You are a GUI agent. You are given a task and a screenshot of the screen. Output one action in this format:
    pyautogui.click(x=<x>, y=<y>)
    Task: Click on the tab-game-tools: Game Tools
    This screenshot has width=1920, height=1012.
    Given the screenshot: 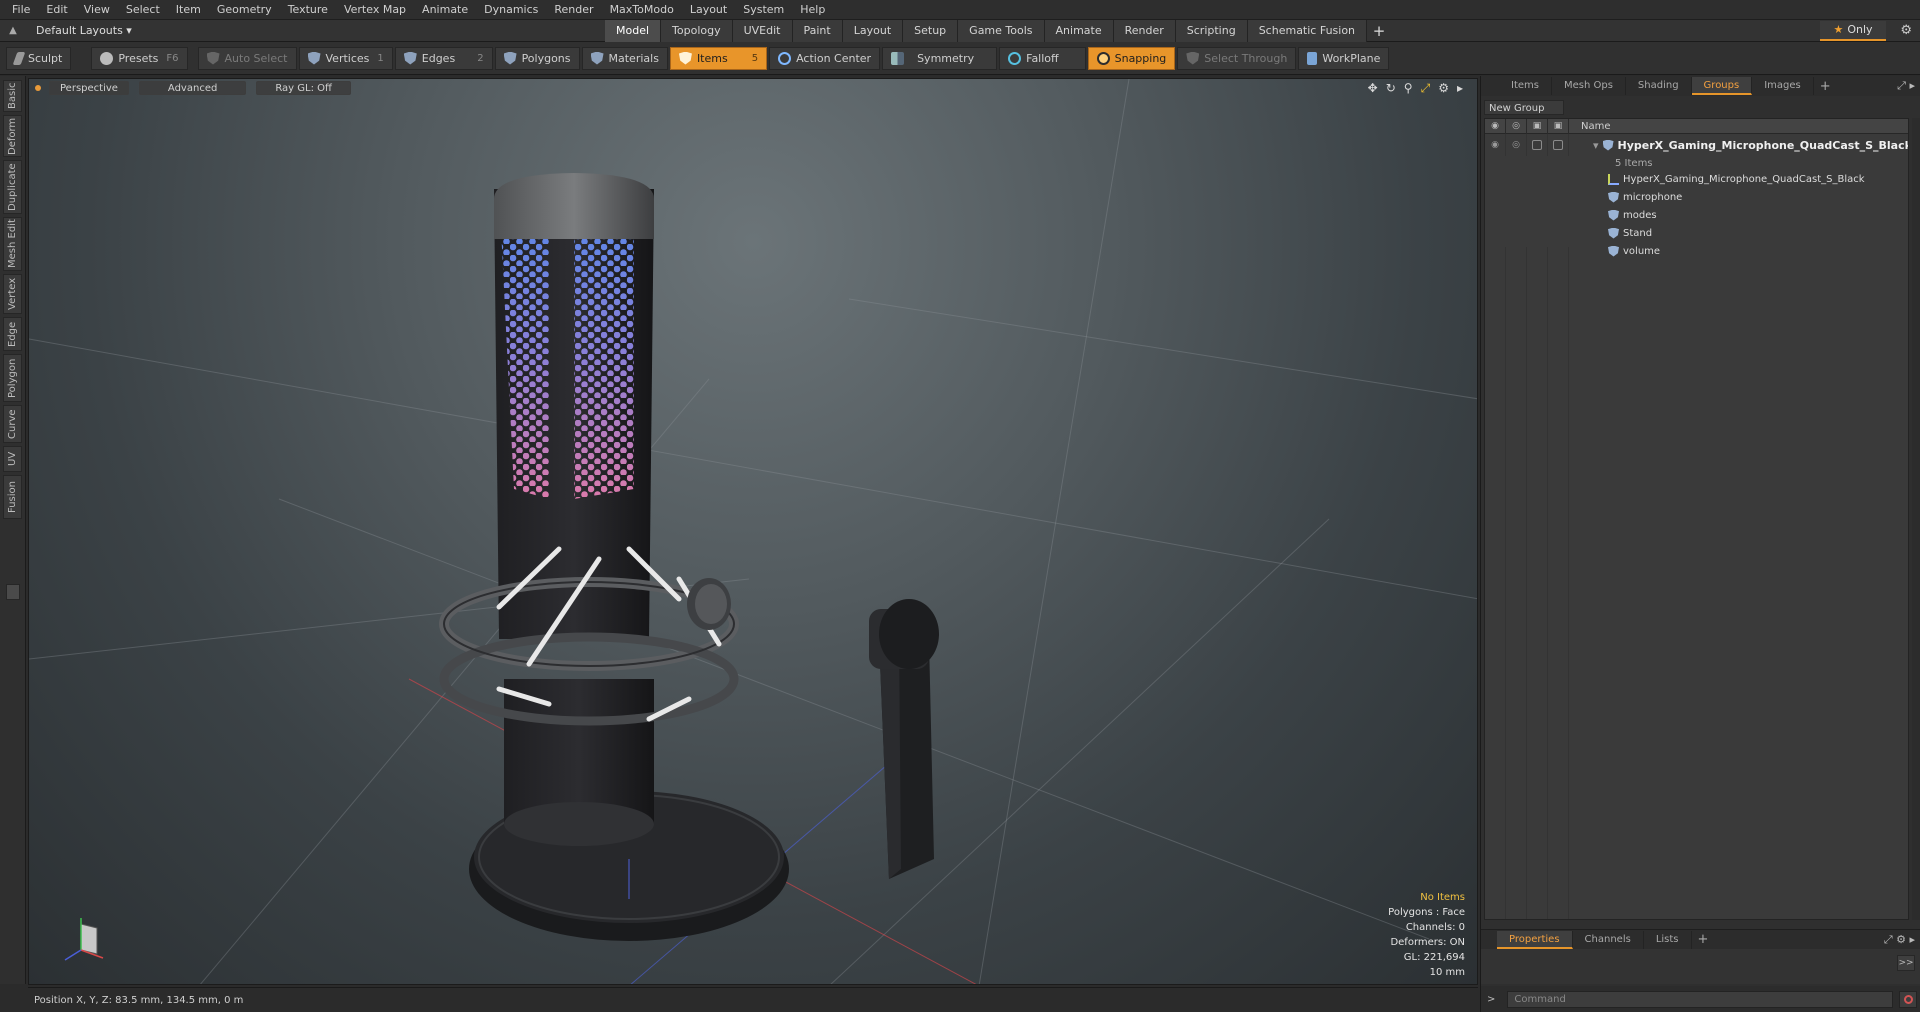 What is the action you would take?
    pyautogui.click(x=1001, y=31)
    